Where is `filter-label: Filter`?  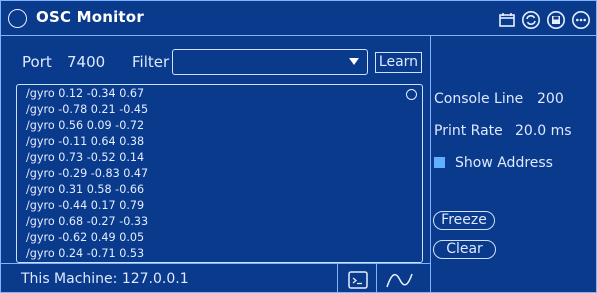
filter-label: Filter is located at coordinates (151, 62).